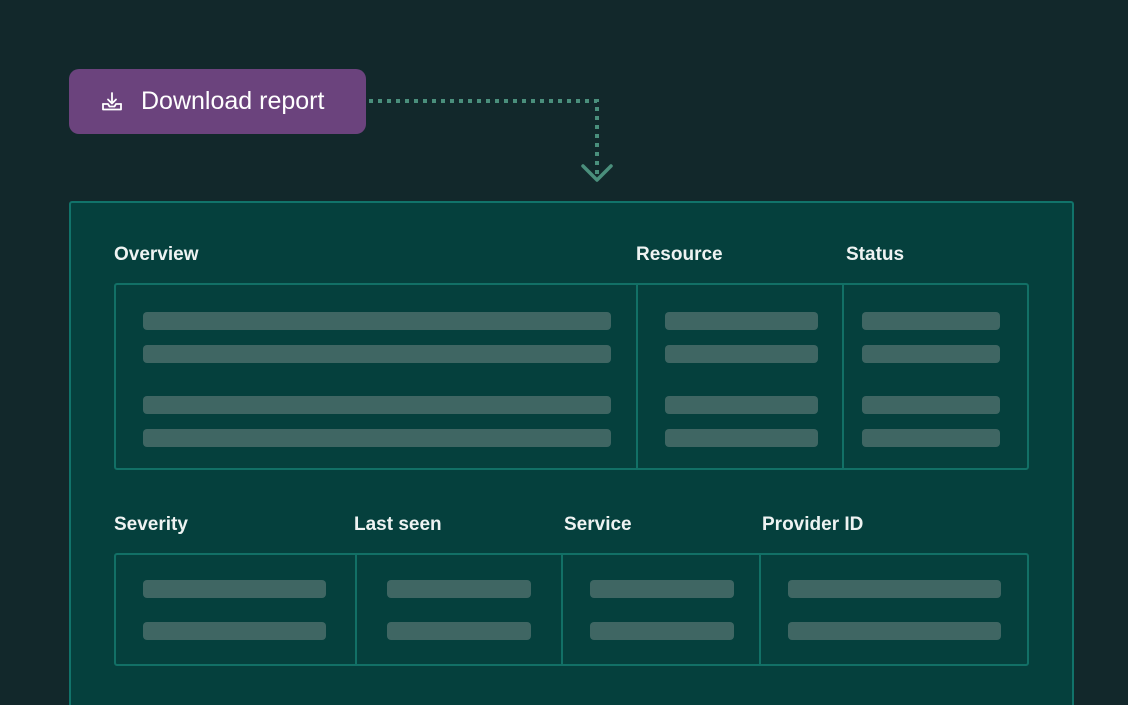  Describe the element at coordinates (813, 524) in the screenshot. I see `column-header-provider-id: Provider ID` at that location.